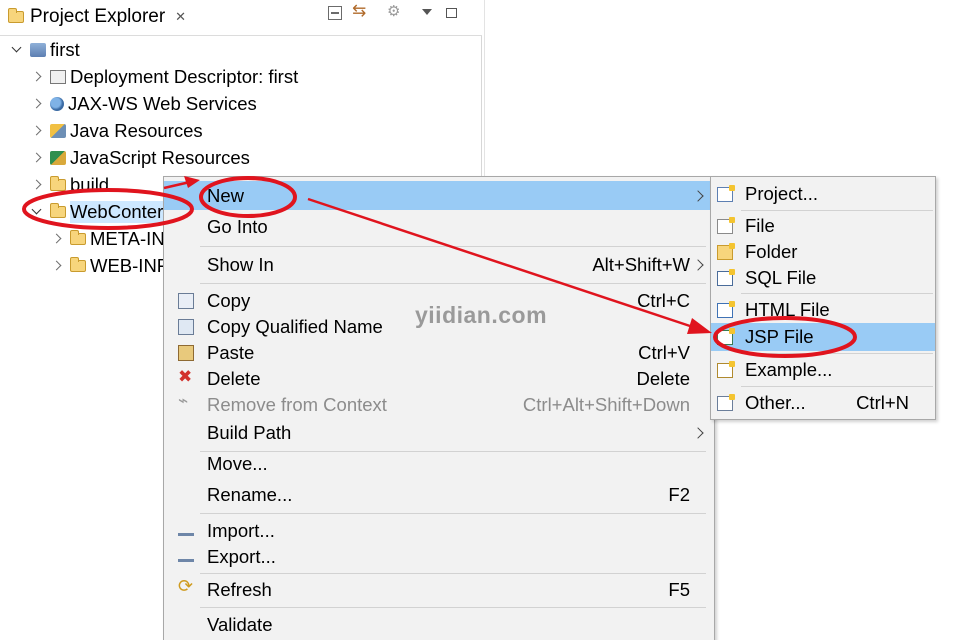  I want to click on menu-item-refresh: Refresh F5, so click(439, 589).